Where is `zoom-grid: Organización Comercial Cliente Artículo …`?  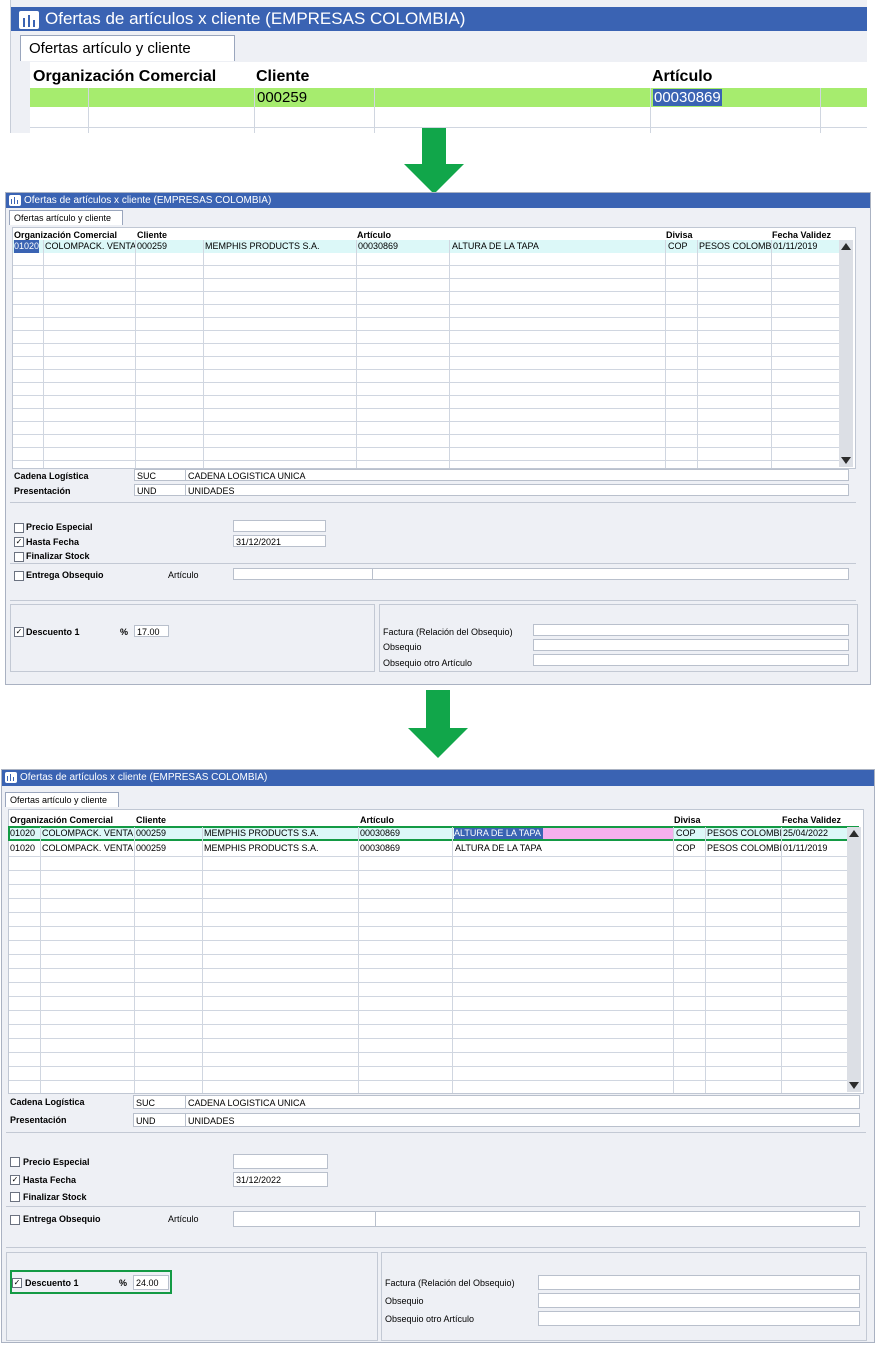 zoom-grid: Organización Comercial Cliente Artículo … is located at coordinates (448, 97).